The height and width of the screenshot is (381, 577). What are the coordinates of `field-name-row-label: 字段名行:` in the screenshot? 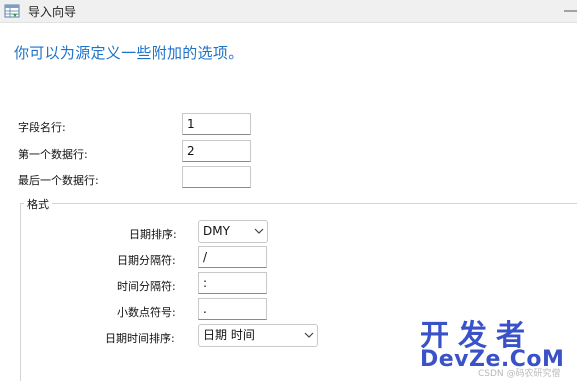 It's located at (42, 127).